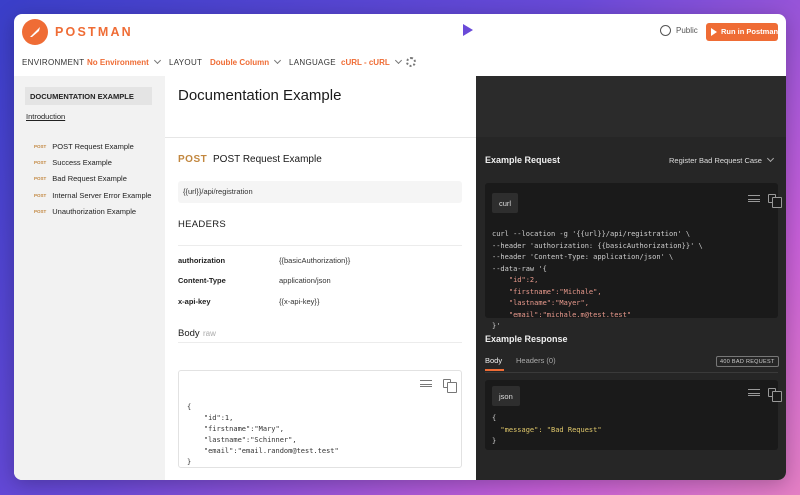  Describe the element at coordinates (714, 32) in the screenshot. I see `play-icon` at that location.